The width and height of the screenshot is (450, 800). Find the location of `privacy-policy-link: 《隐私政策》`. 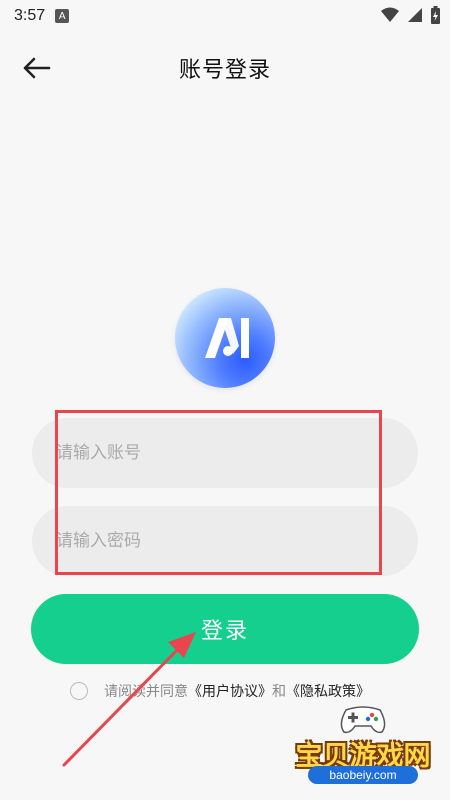

privacy-policy-link: 《隐私政策》 is located at coordinates (328, 691).